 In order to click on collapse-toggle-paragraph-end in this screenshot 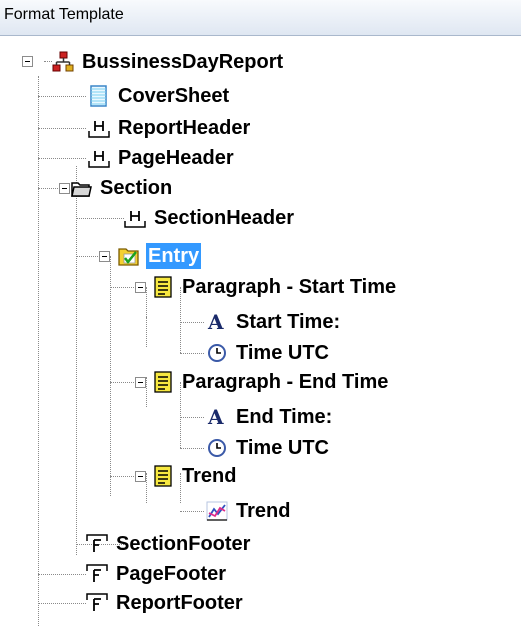, I will do `click(140, 382)`.